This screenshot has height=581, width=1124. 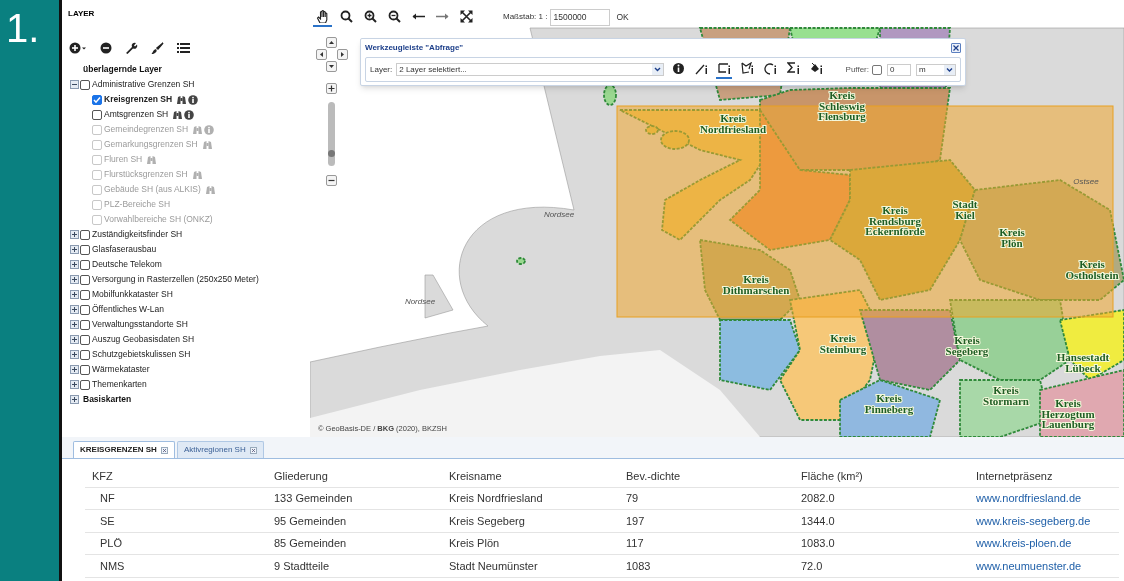 I want to click on rectangle-tool-button, so click(x=724, y=69).